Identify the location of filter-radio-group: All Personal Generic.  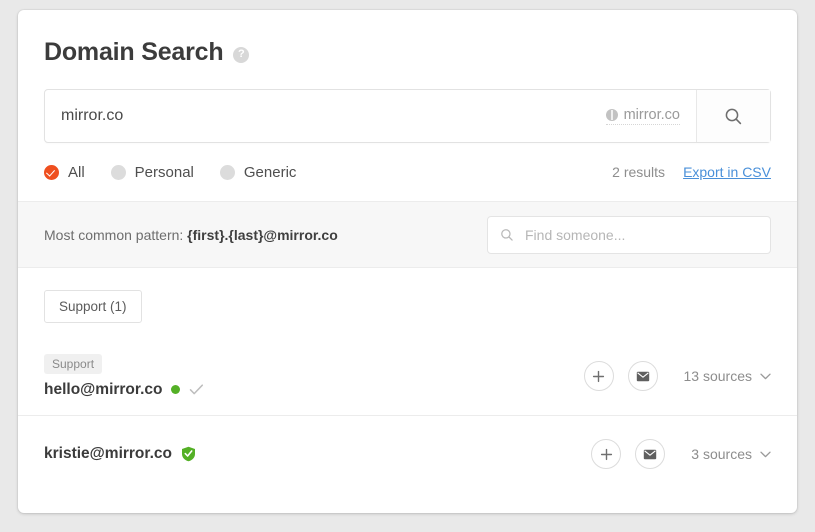
(170, 172).